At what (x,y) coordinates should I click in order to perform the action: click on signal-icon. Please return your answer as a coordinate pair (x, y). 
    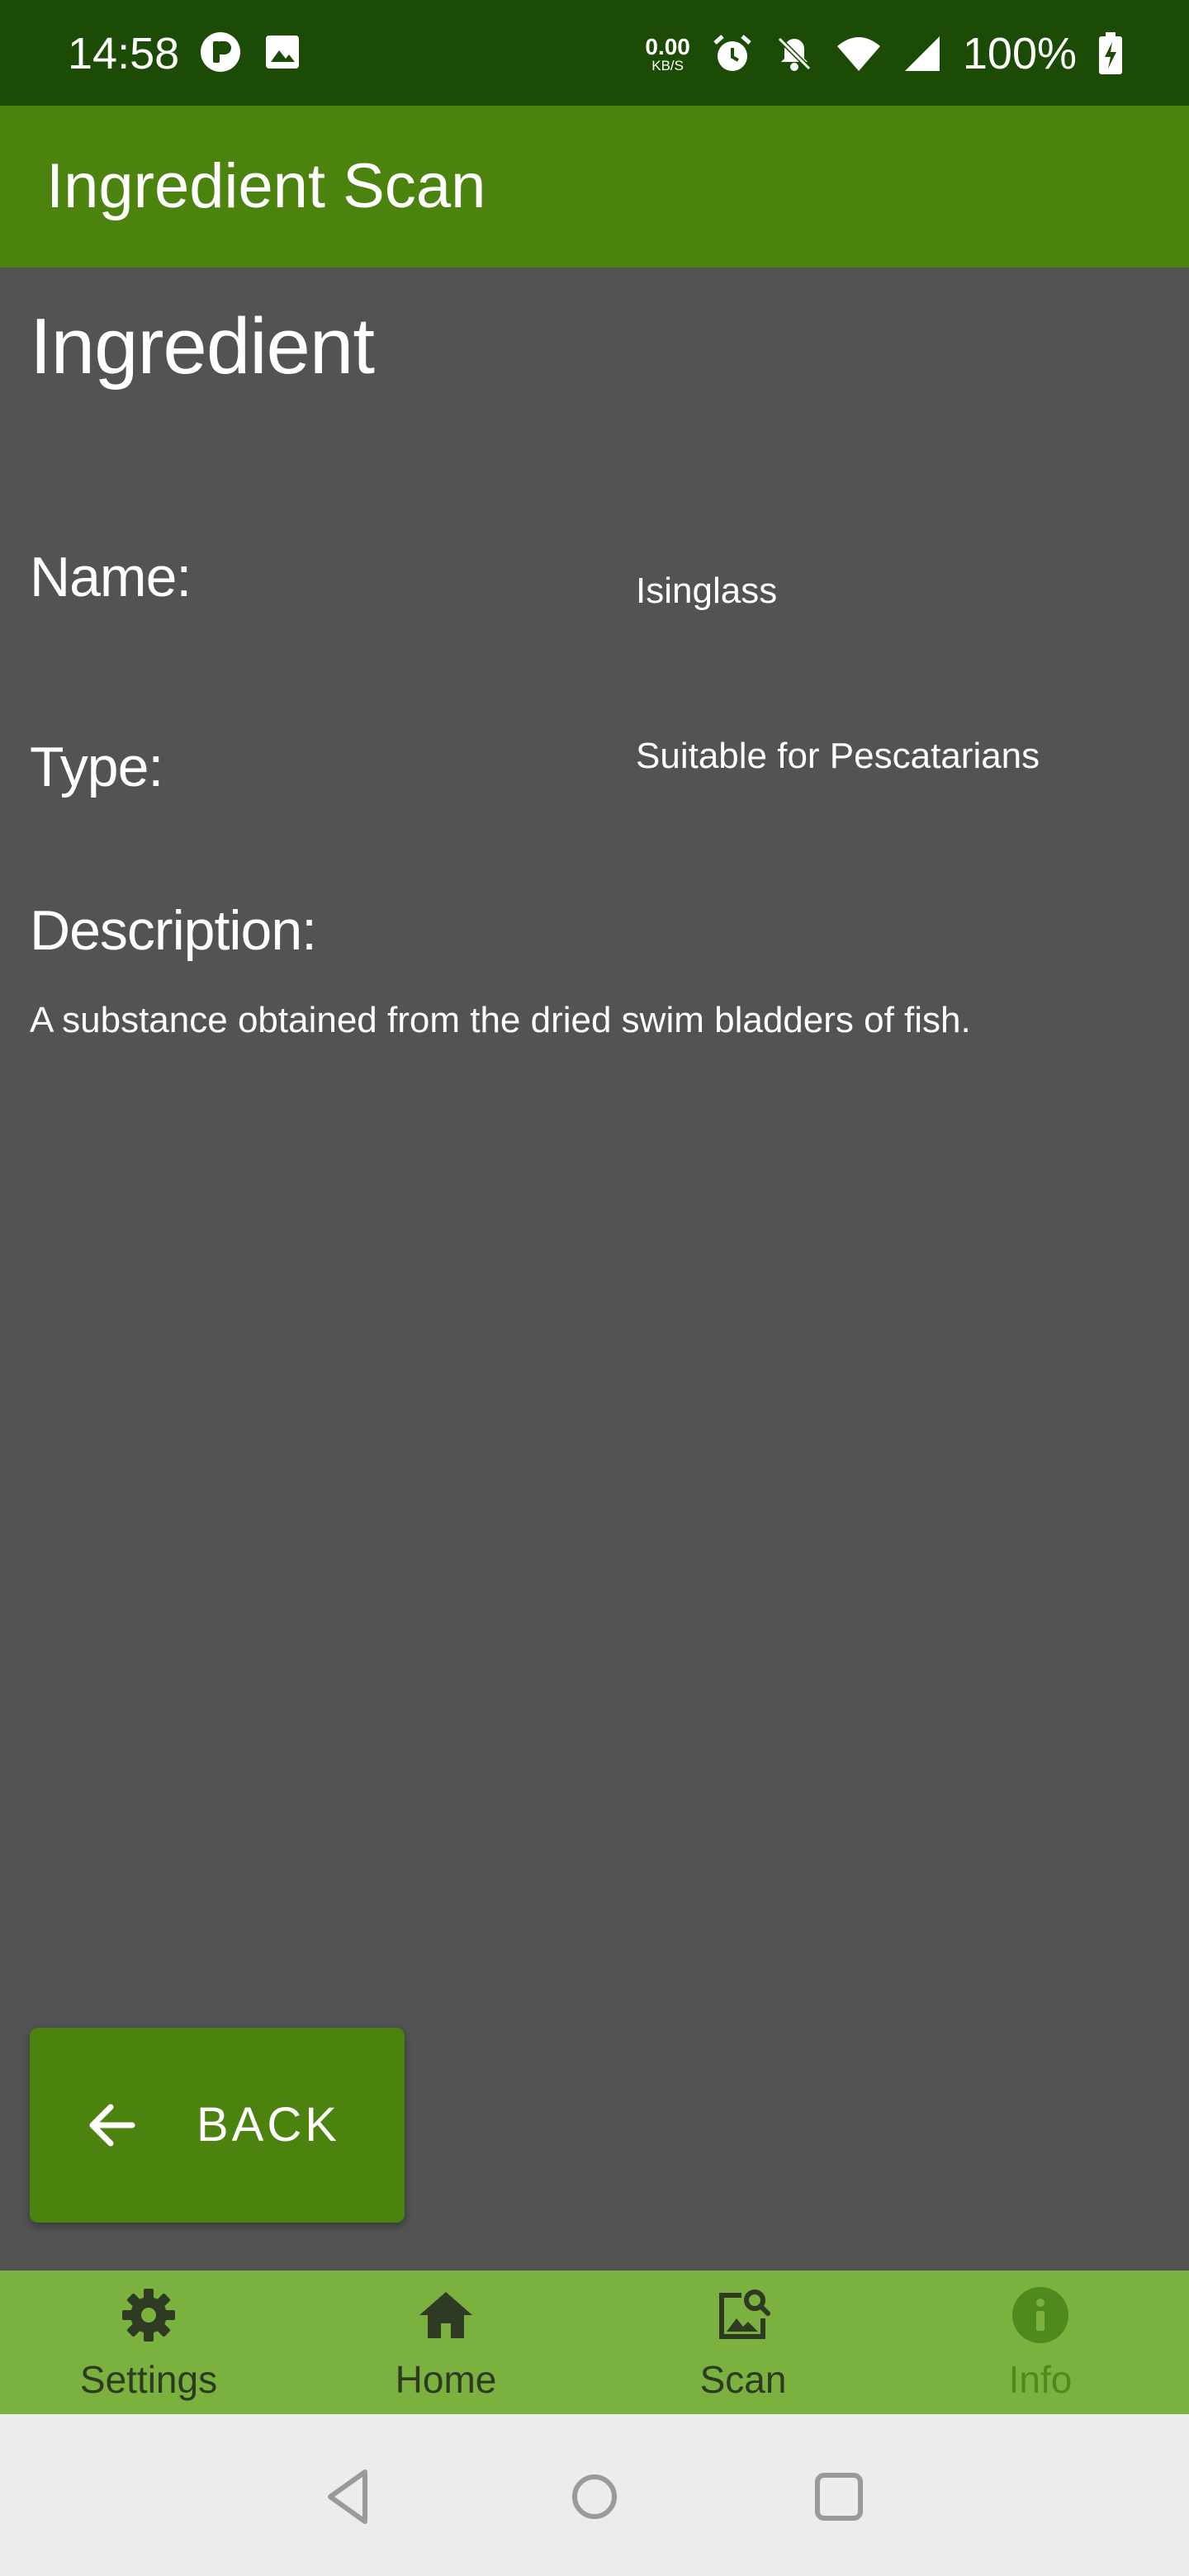
    Looking at the image, I should click on (922, 53).